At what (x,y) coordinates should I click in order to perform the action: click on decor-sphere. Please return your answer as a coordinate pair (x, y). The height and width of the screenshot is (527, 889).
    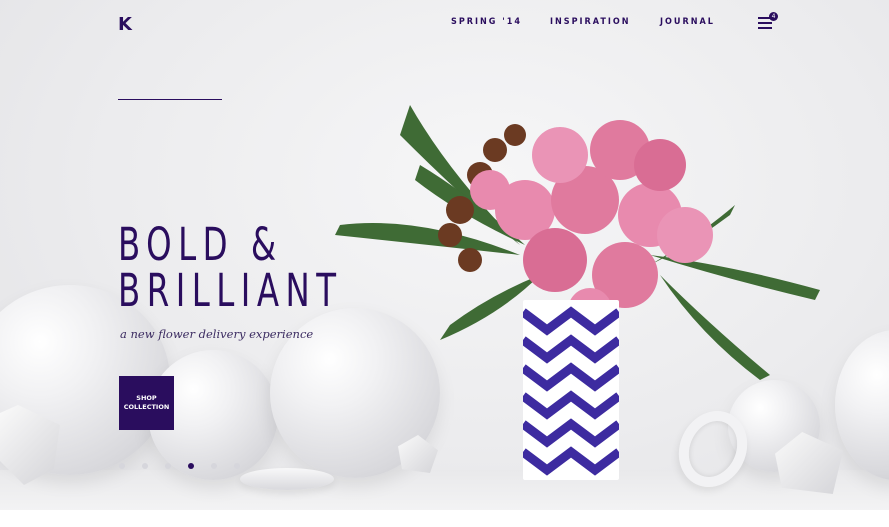
    Looking at the image, I should click on (862, 405).